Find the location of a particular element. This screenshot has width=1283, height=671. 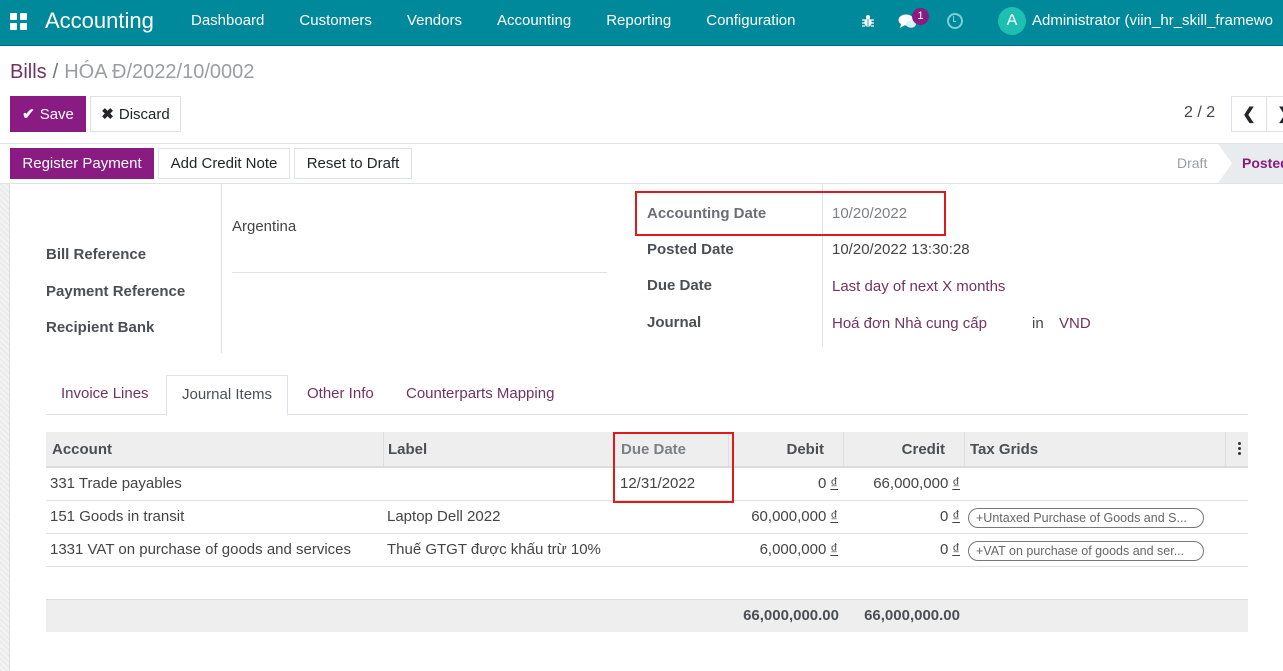

posted-date-label: Posted Date is located at coordinates (690, 249).